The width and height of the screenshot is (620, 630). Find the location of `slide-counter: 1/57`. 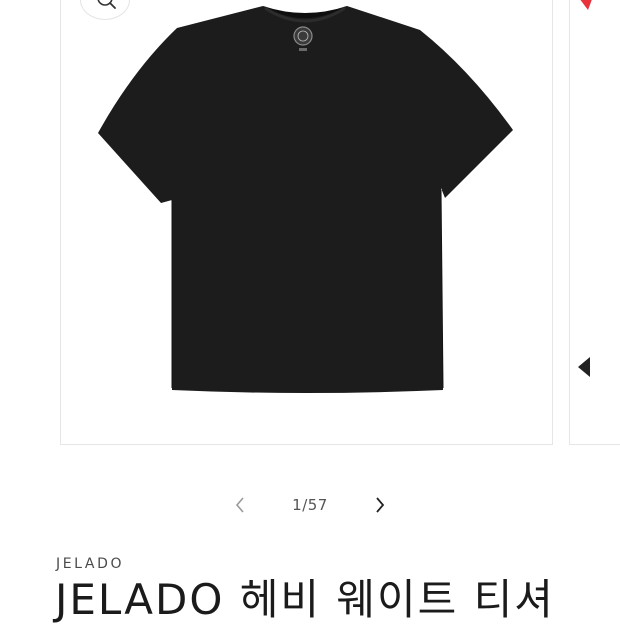

slide-counter: 1/57 is located at coordinates (310, 505).